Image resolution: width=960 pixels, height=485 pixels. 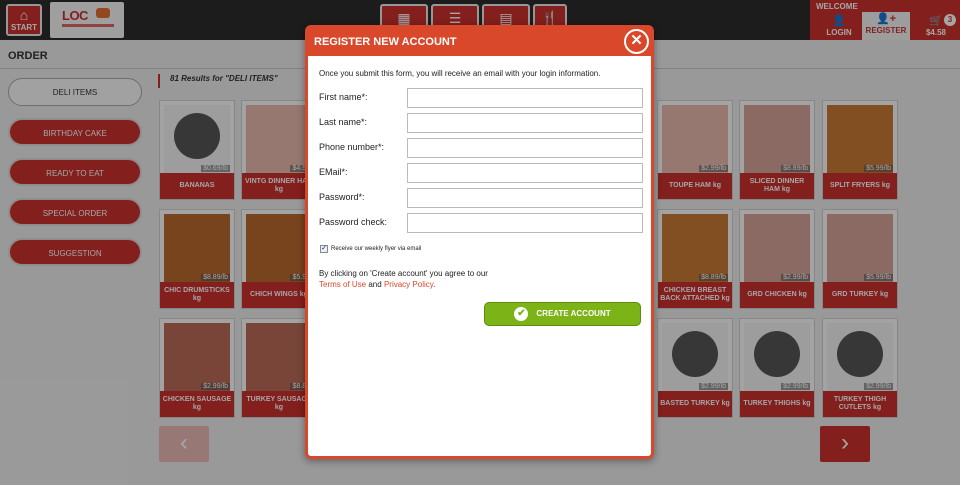 I want to click on period: ., so click(x=434, y=284).